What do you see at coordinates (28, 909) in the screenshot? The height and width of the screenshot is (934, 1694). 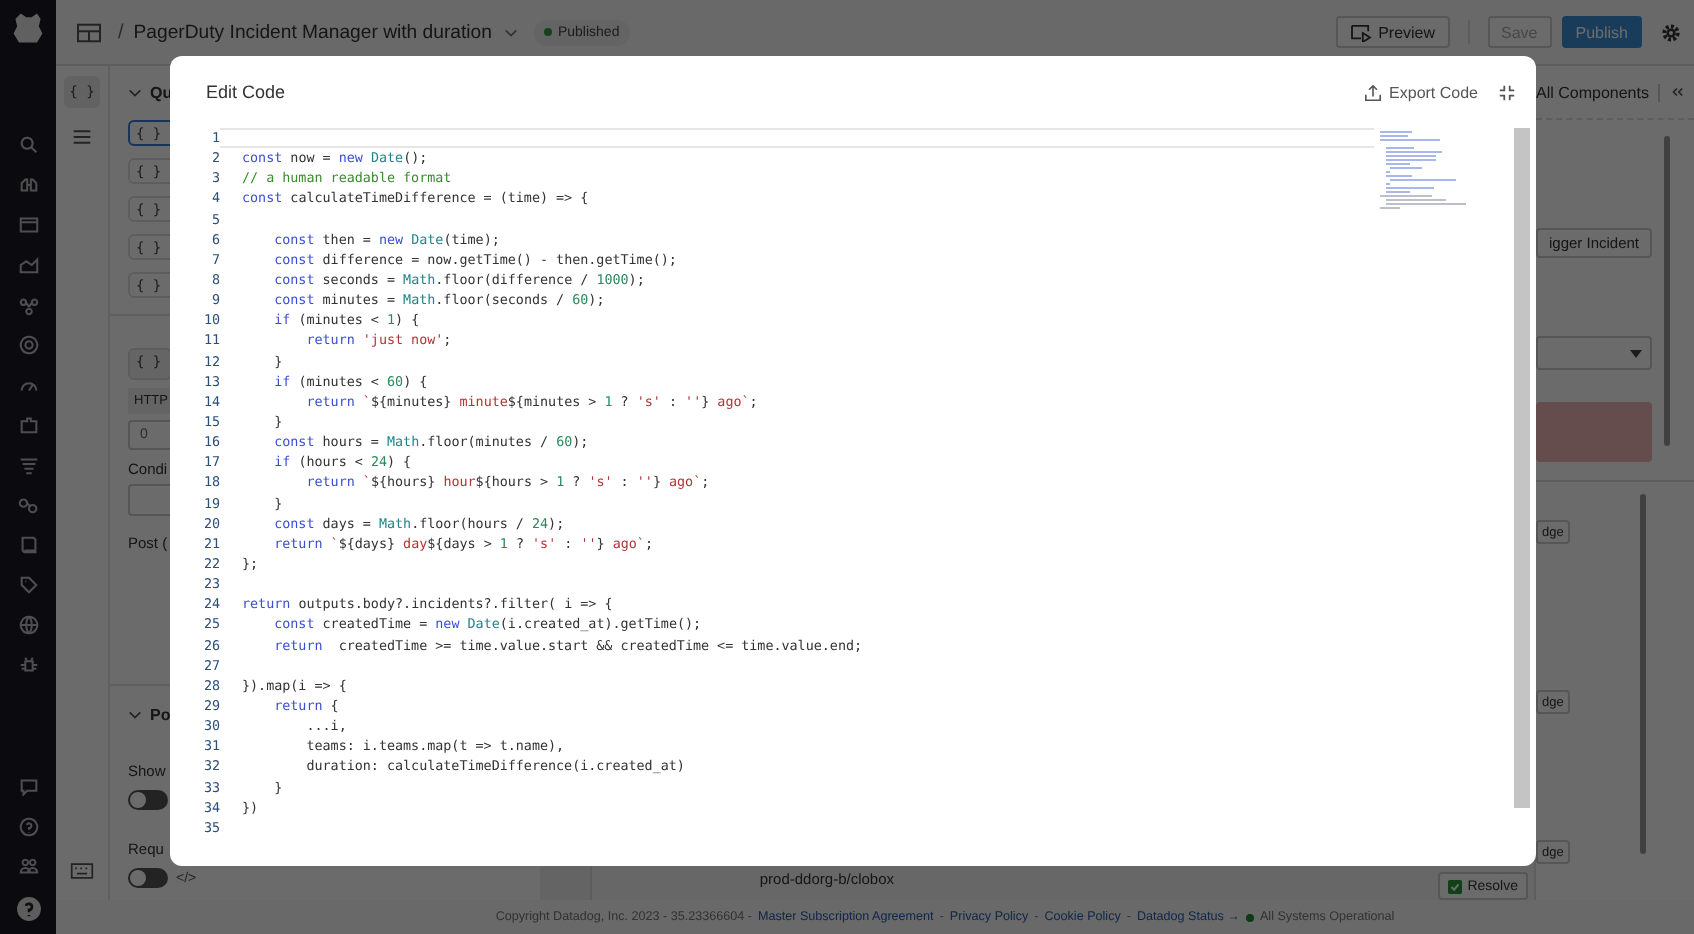 I see `question-icon` at bounding box center [28, 909].